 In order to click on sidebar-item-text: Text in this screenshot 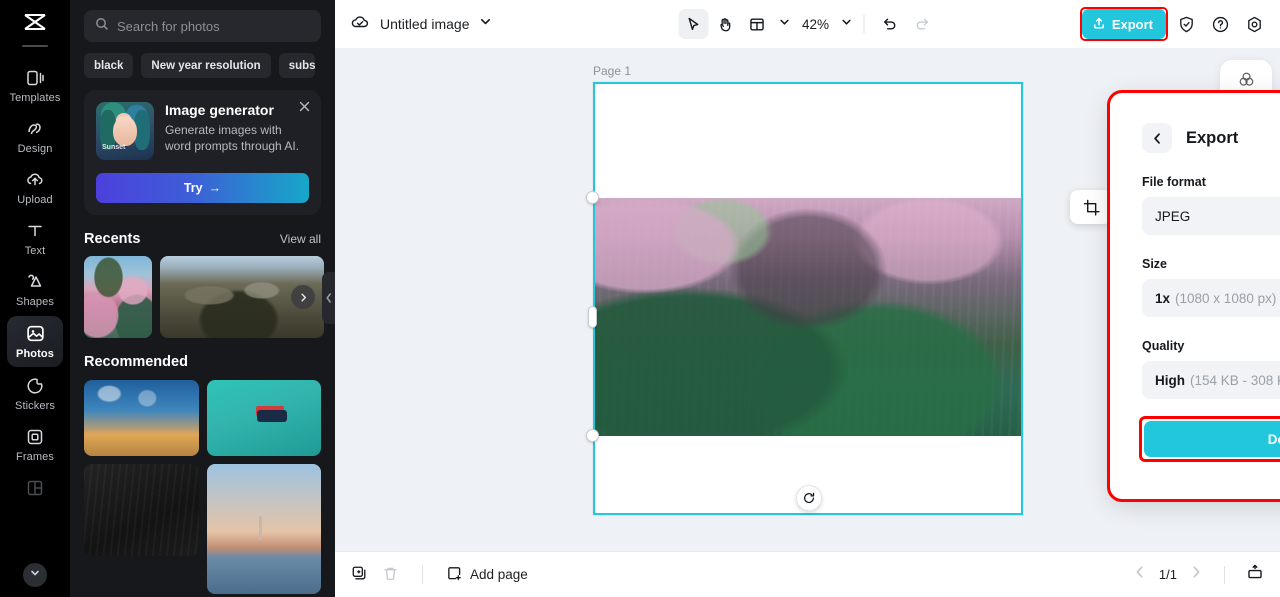, I will do `click(35, 238)`.